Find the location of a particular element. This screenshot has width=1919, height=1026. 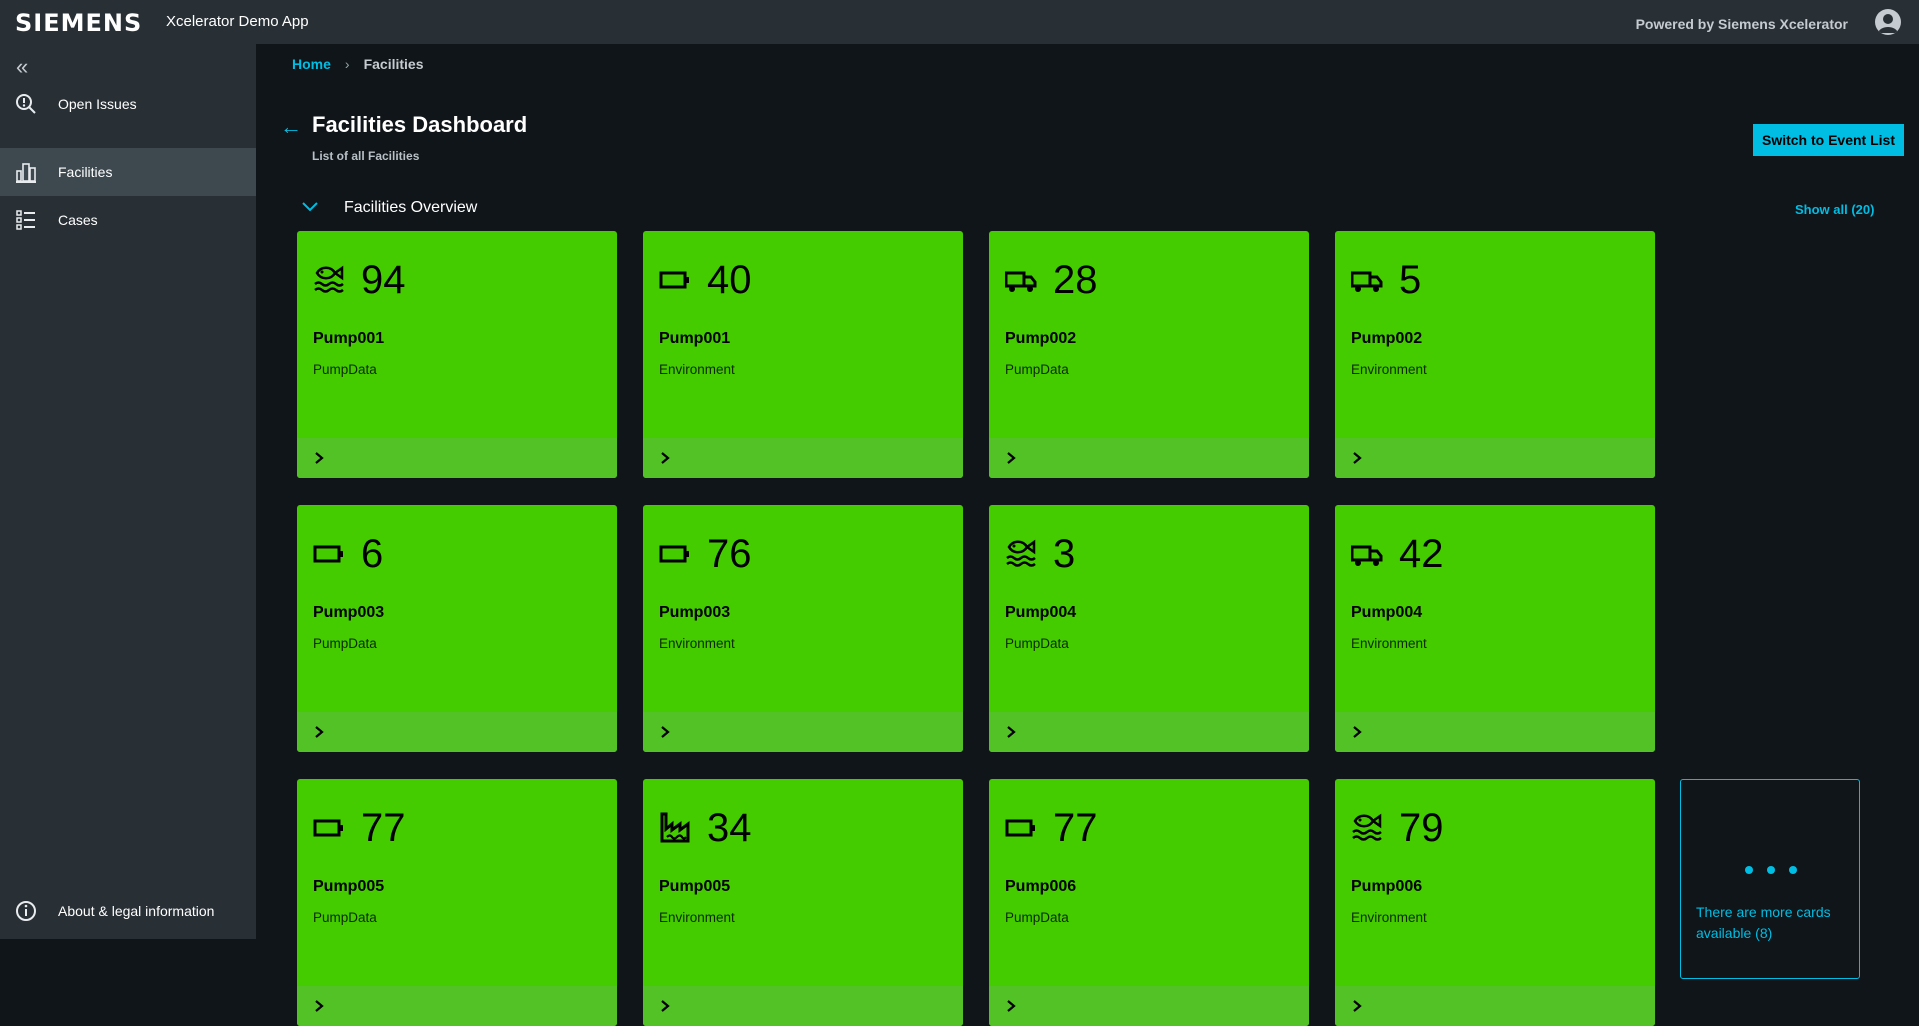

card-value: 76 is located at coordinates (729, 554).